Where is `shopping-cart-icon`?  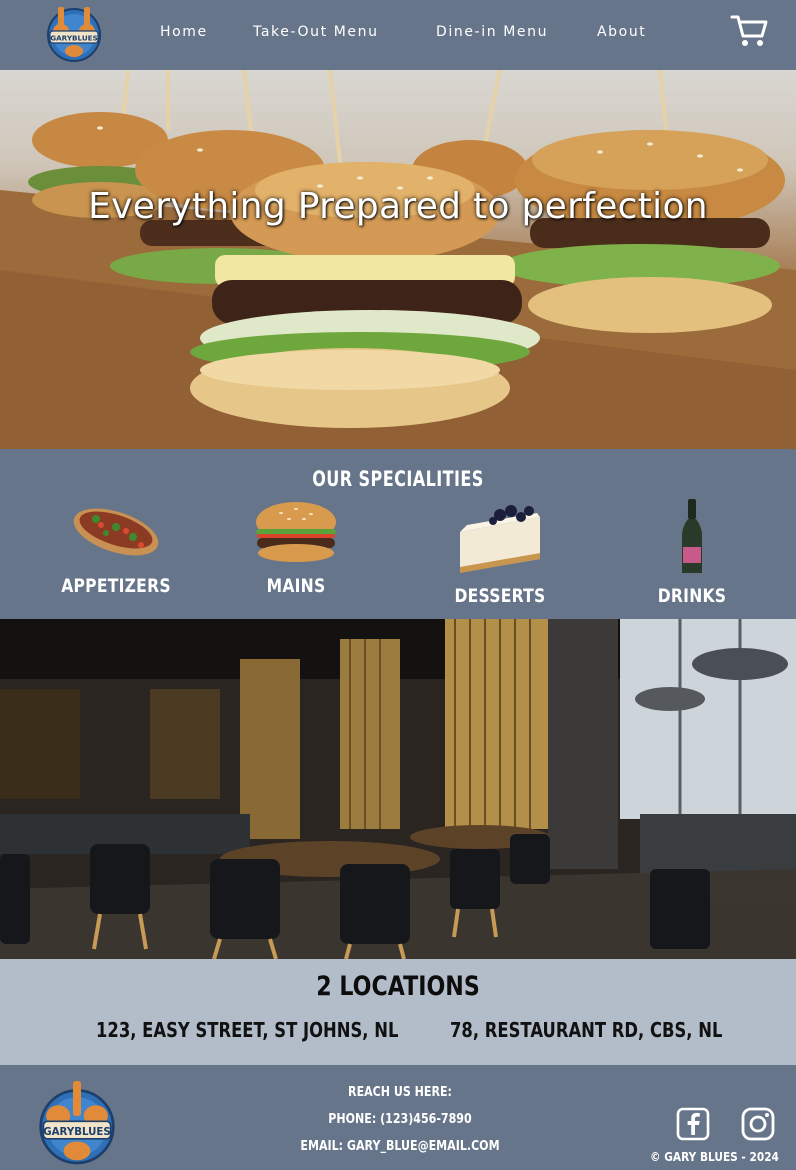
shopping-cart-icon is located at coordinates (749, 31).